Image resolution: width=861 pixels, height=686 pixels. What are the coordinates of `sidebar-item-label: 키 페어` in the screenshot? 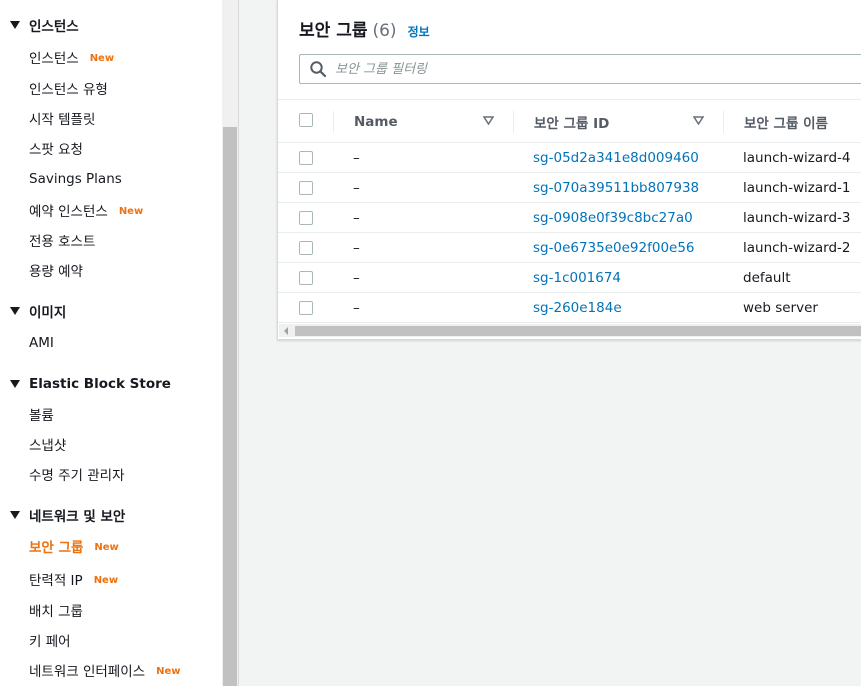 It's located at (50, 642).